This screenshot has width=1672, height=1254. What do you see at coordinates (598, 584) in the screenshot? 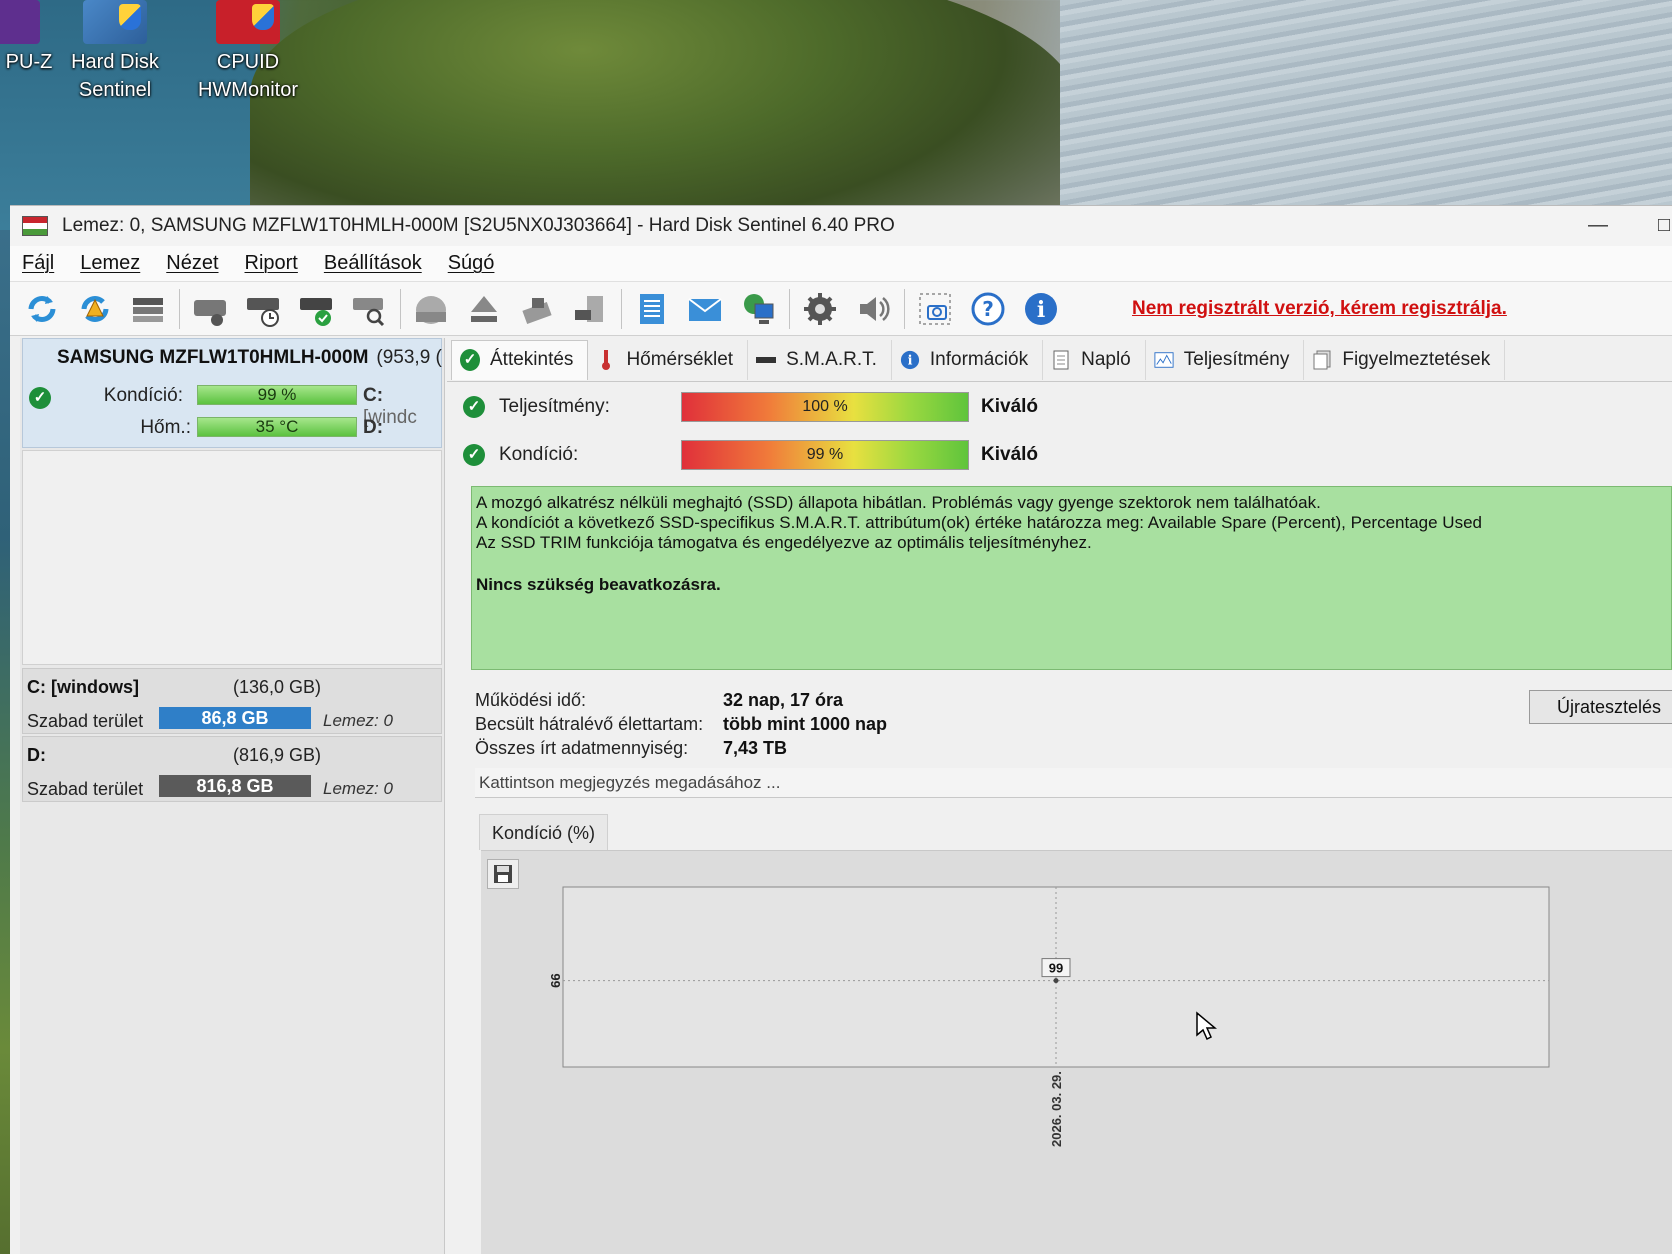
I see `status-action: Nincs szükség beavatkozásra.` at bounding box center [598, 584].